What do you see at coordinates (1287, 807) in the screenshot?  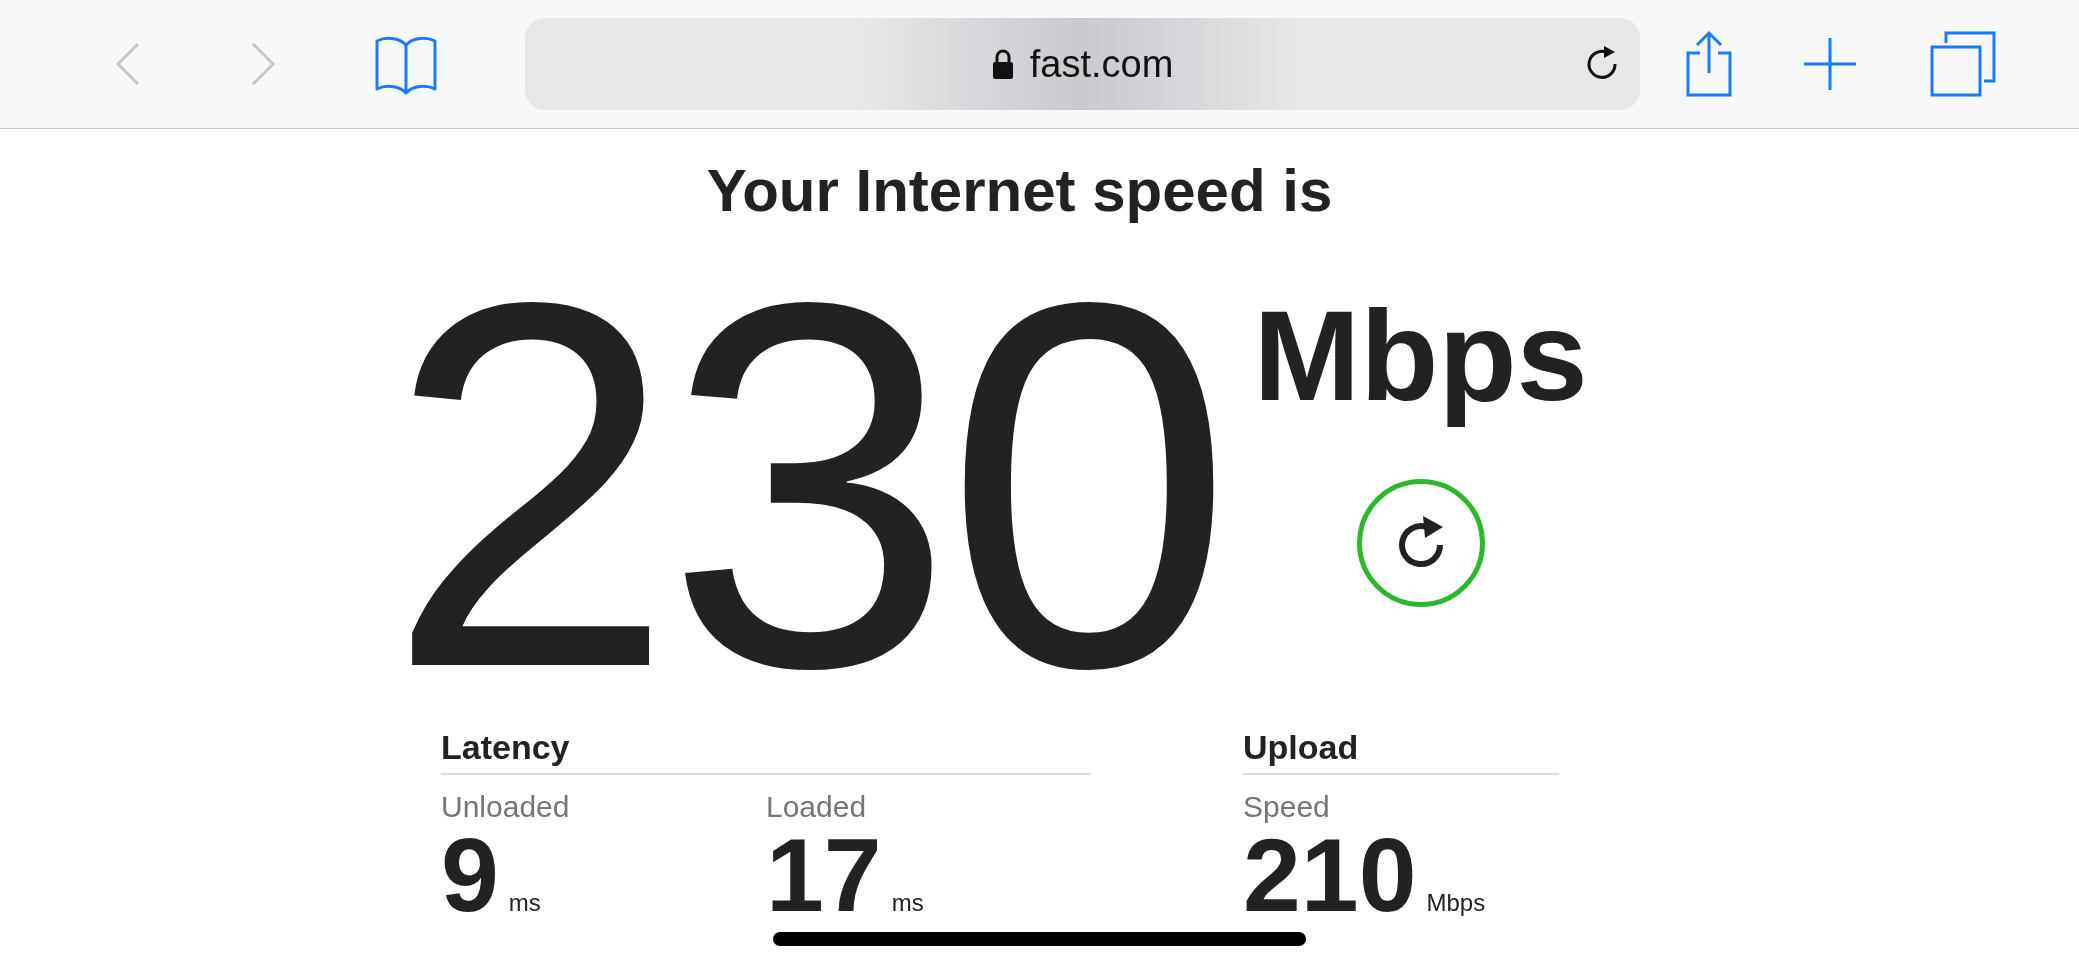 I see `stat-label: Speed` at bounding box center [1287, 807].